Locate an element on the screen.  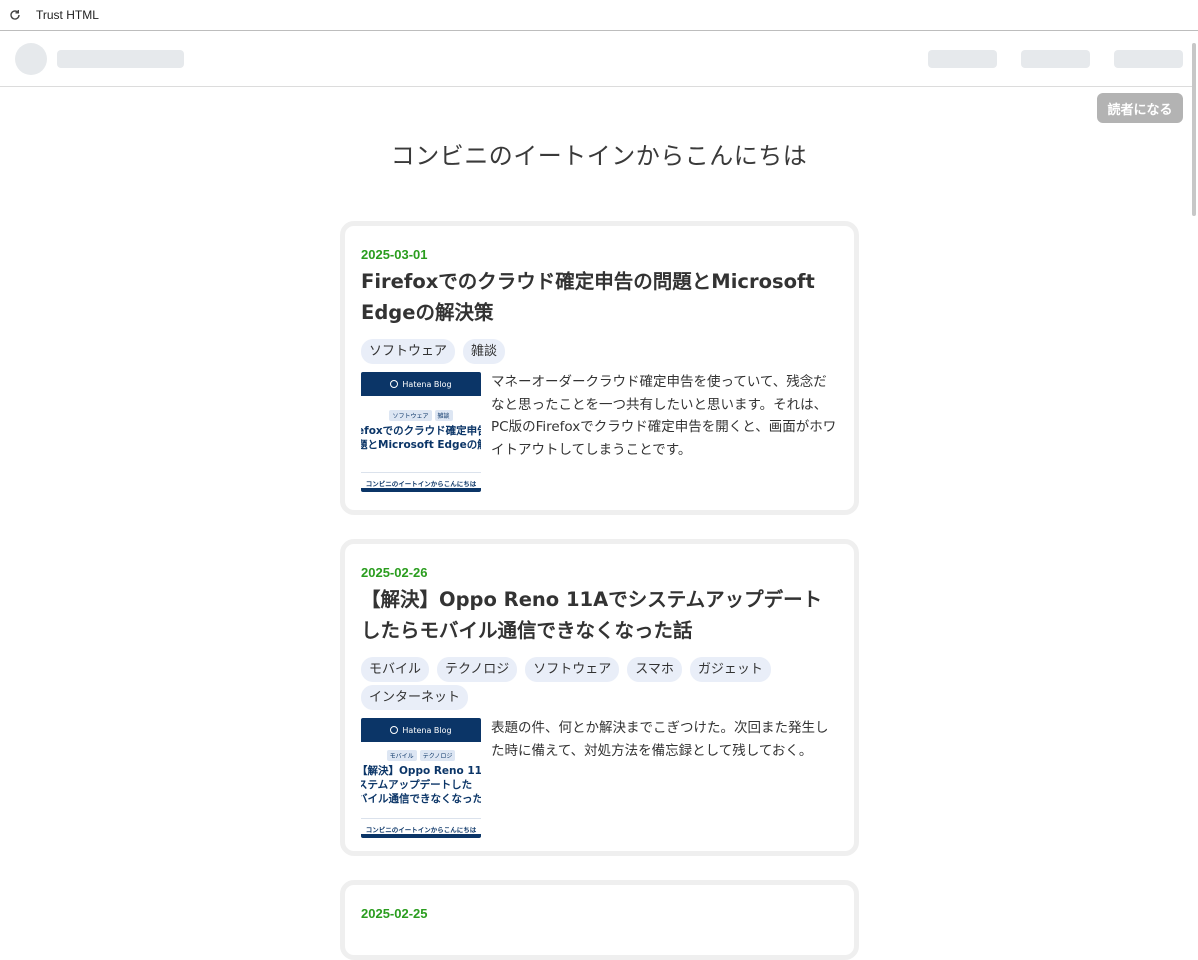
article-card: 2025-02-25 is located at coordinates (599, 920).